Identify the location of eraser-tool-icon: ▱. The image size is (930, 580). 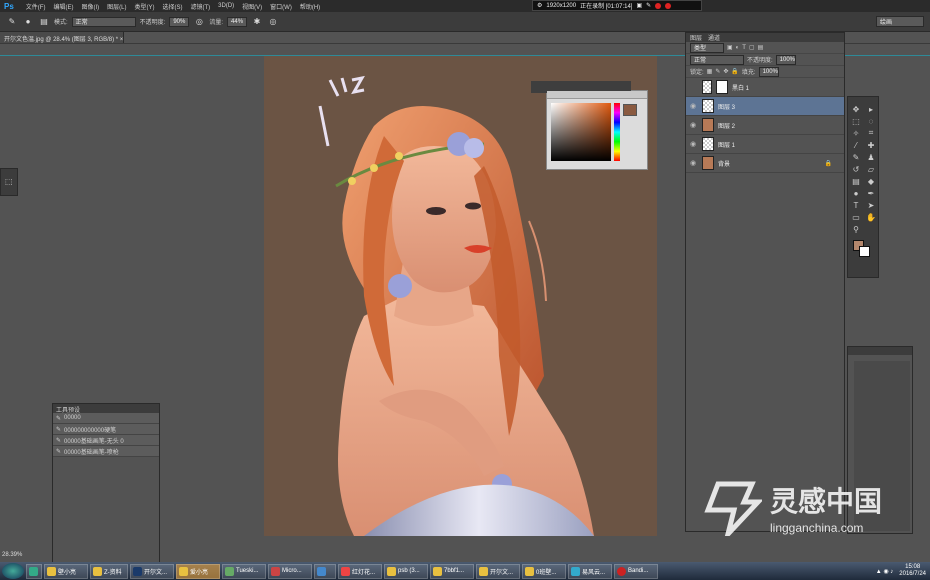
(871, 169).